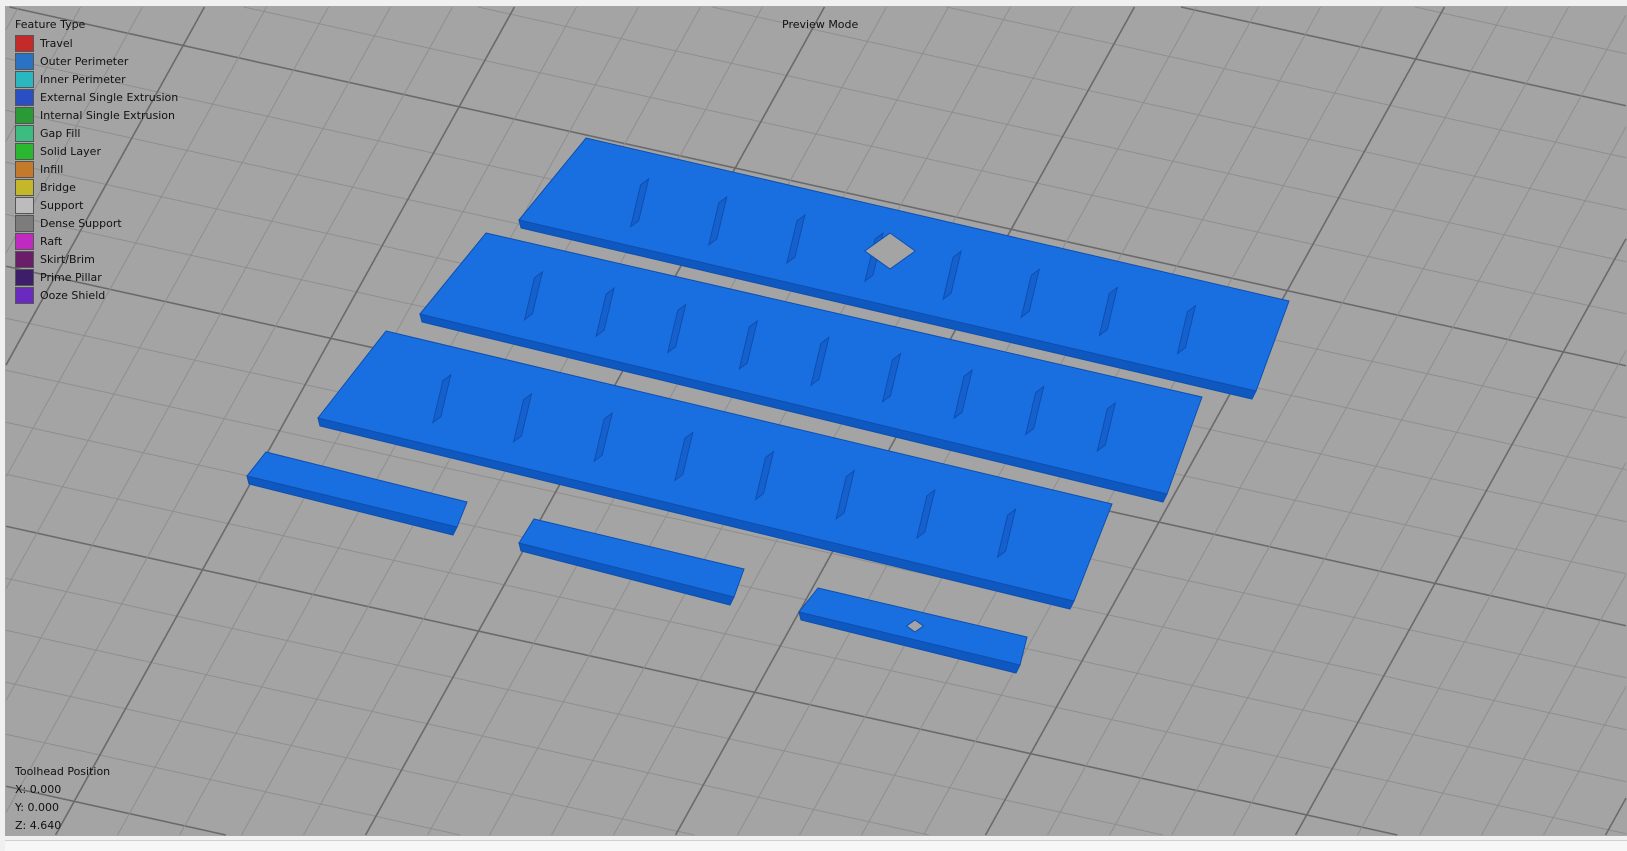 This screenshot has height=851, width=1627. What do you see at coordinates (109, 97) in the screenshot?
I see `legend-label: External Single Extrusion` at bounding box center [109, 97].